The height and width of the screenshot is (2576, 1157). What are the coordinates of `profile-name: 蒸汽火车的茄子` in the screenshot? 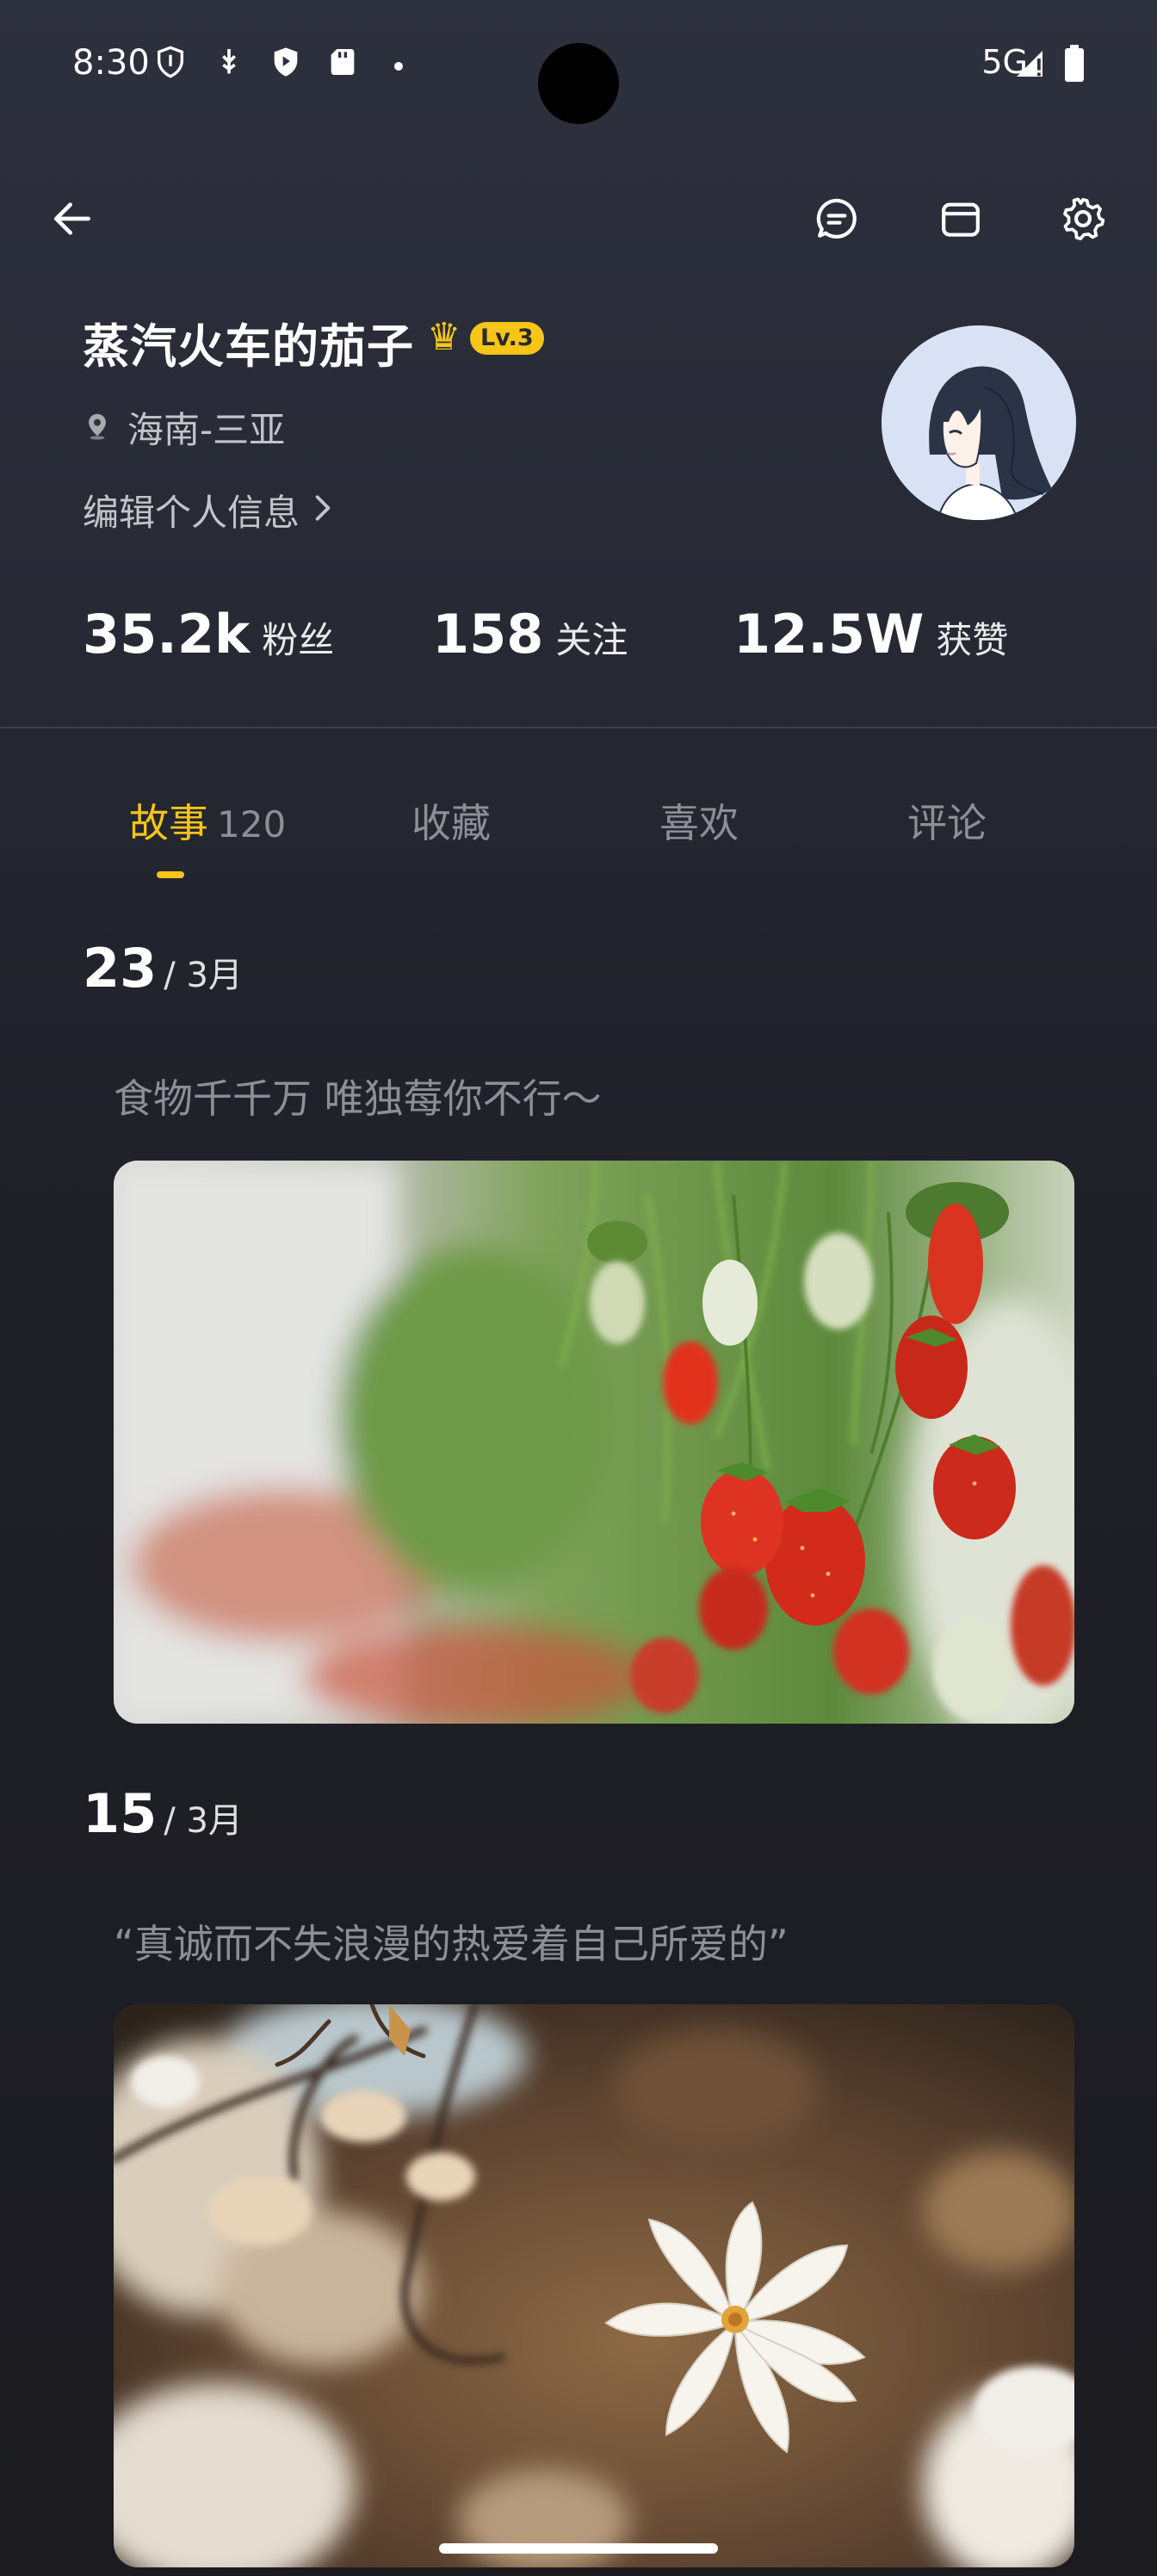 It's located at (249, 346).